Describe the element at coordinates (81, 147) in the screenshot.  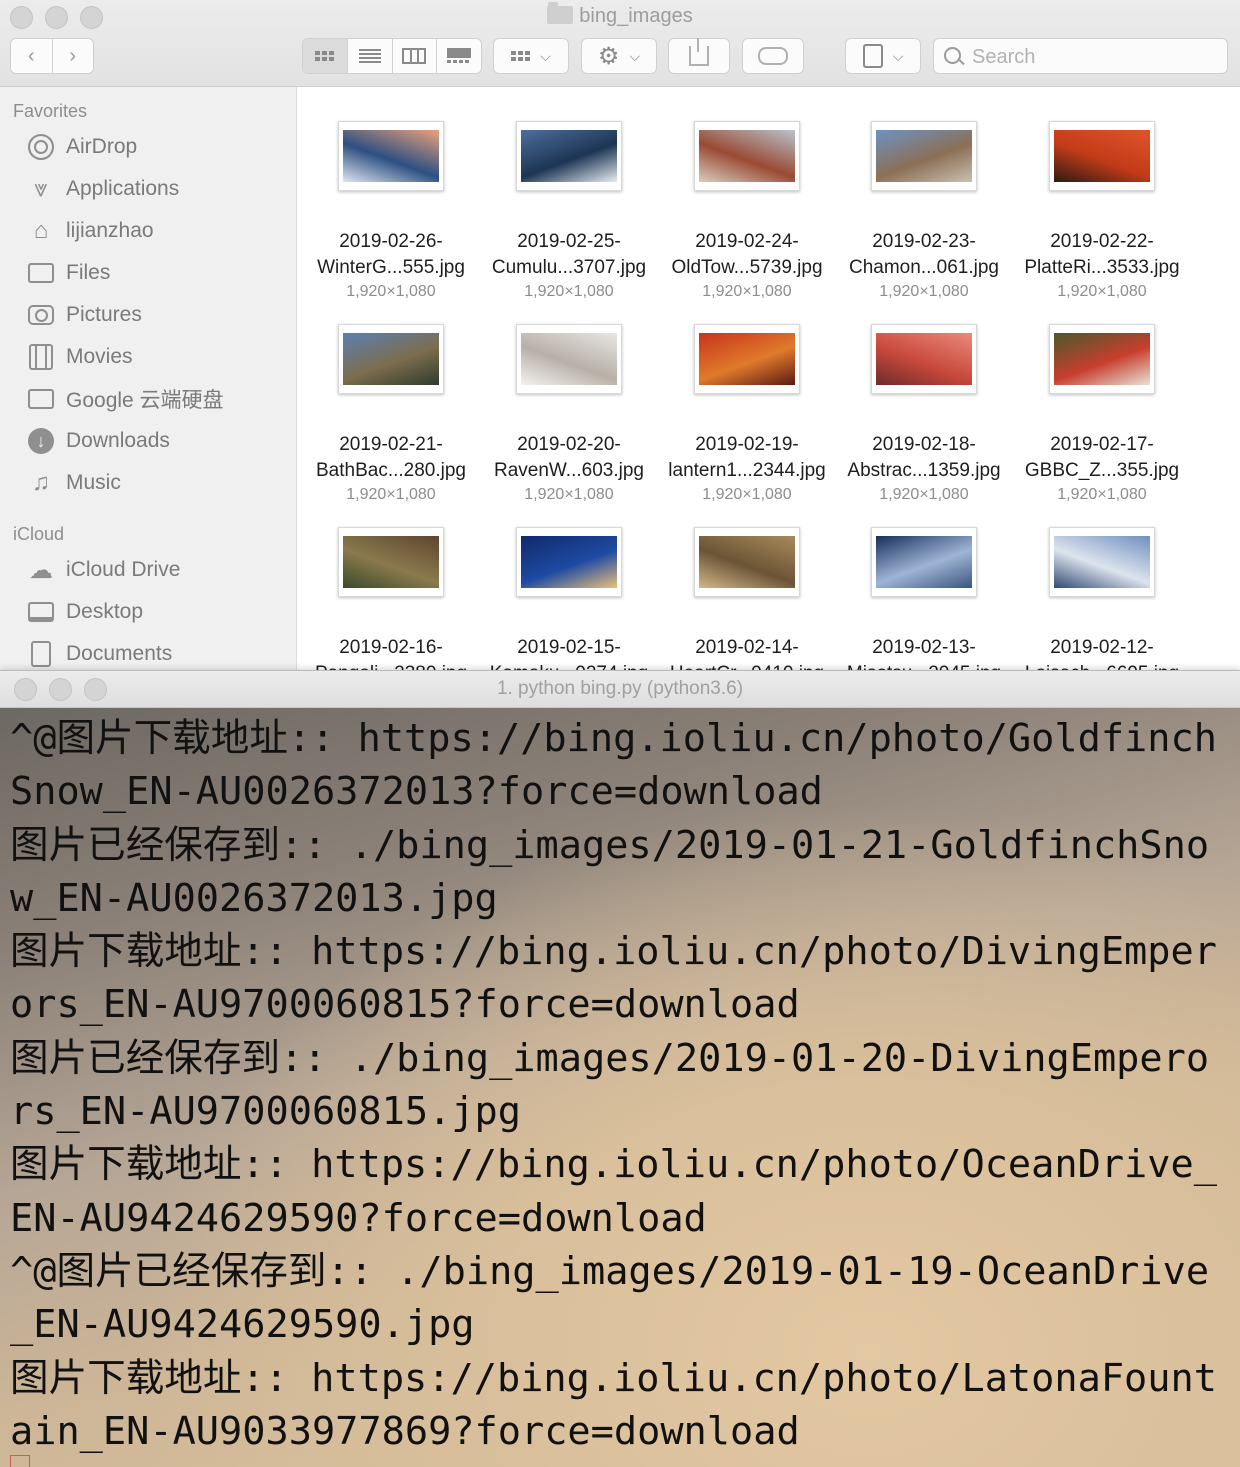
I see `sidebar-item-airdrop: AirDrop` at that location.